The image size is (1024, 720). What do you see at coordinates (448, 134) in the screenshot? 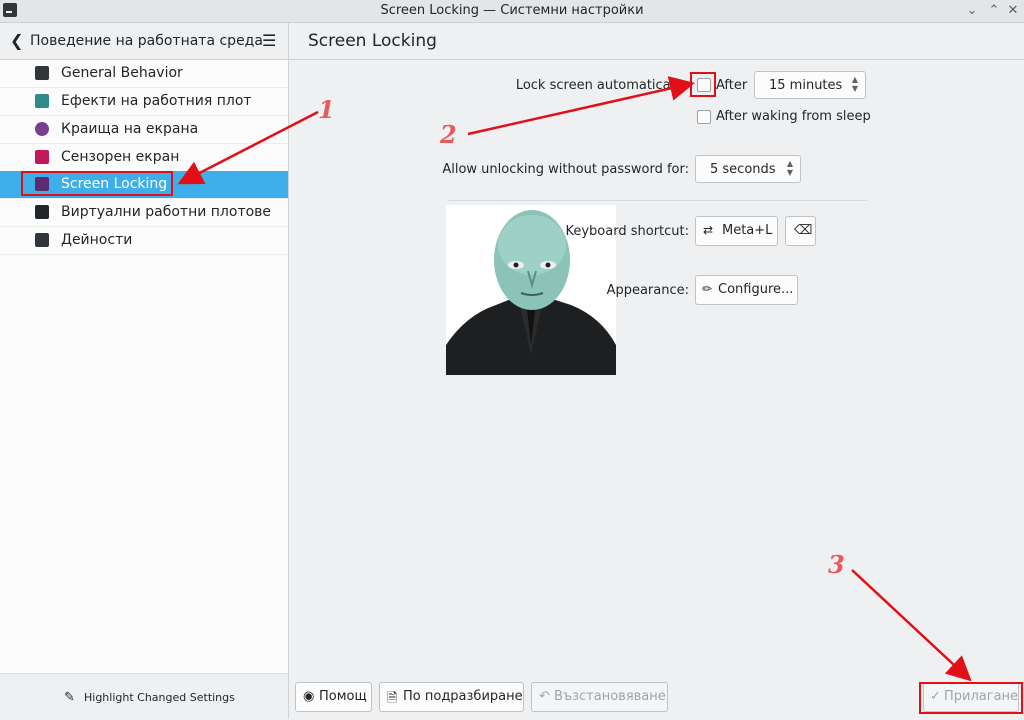
I see `annotation-number-2: 2` at bounding box center [448, 134].